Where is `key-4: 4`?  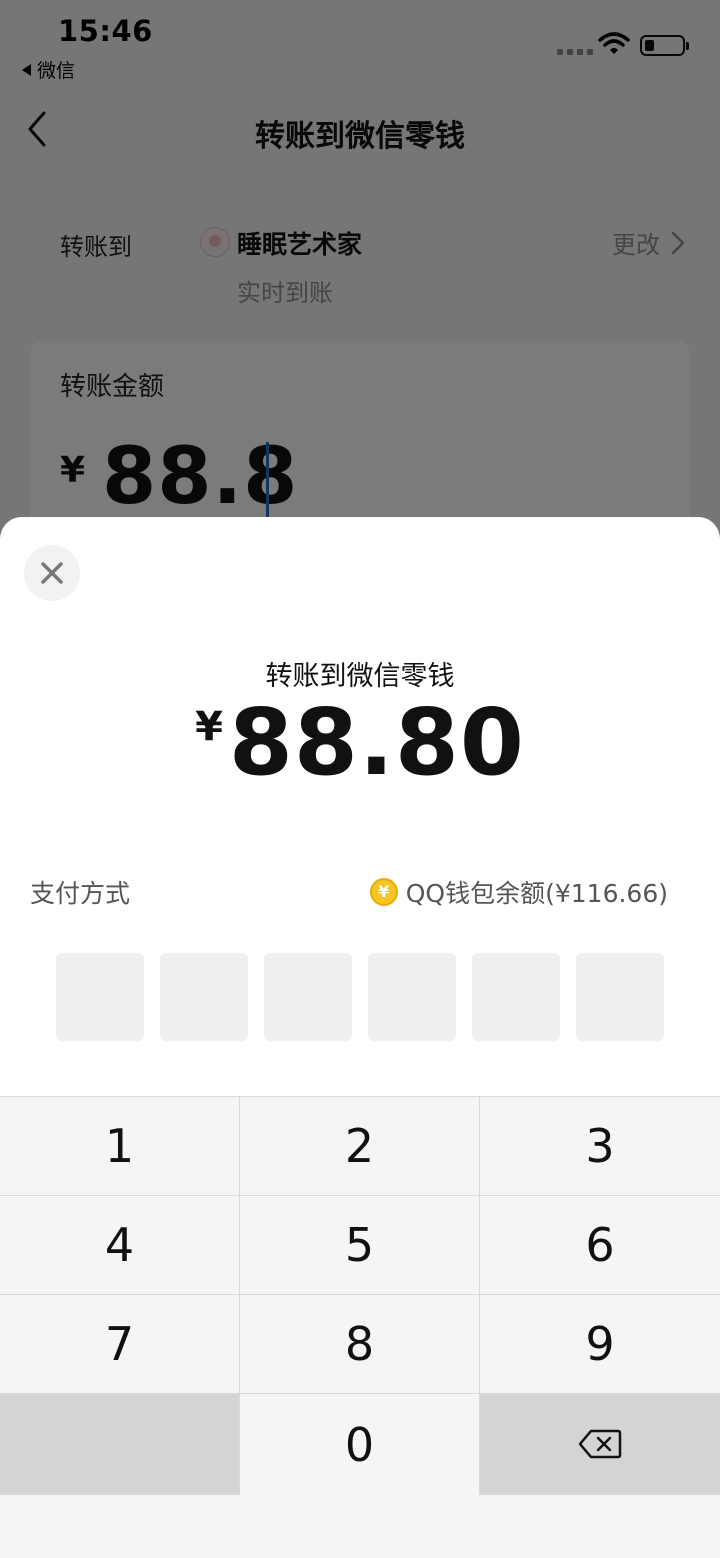
key-4: 4 is located at coordinates (120, 1245).